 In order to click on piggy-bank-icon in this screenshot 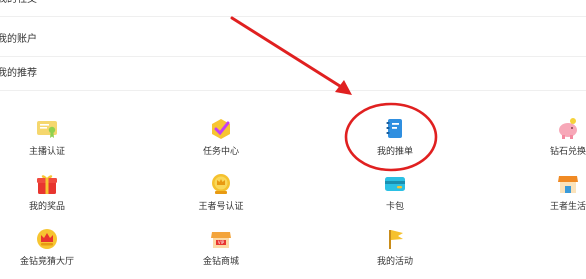, I will do `click(568, 128)`.